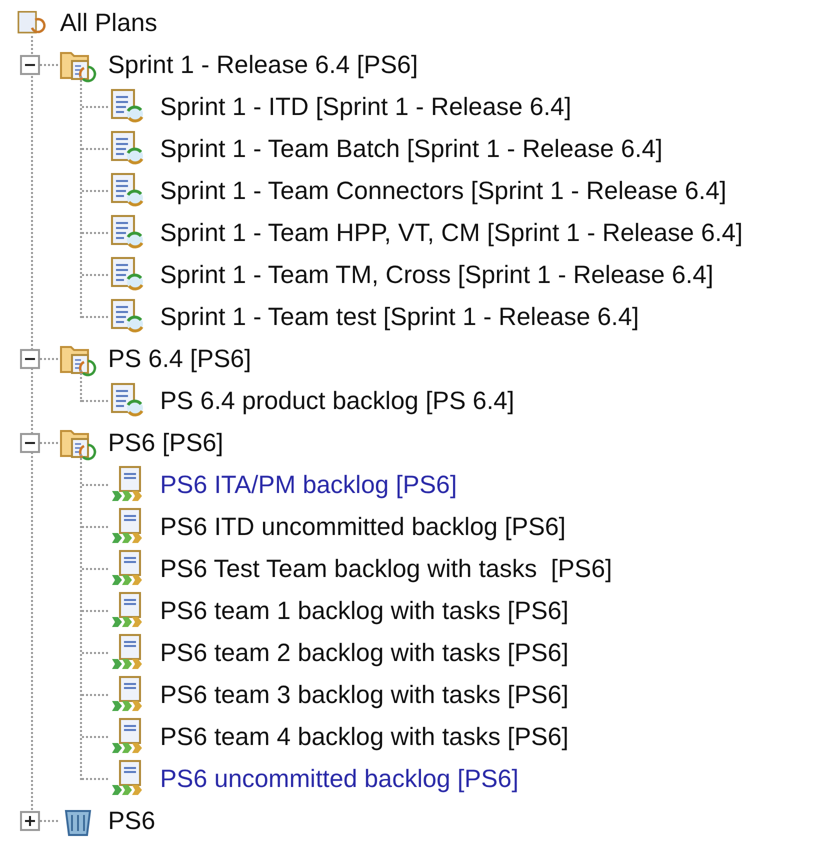 This screenshot has height=858, width=832. Describe the element at coordinates (166, 443) in the screenshot. I see `tree-item-label: PS6 [PS6]` at that location.